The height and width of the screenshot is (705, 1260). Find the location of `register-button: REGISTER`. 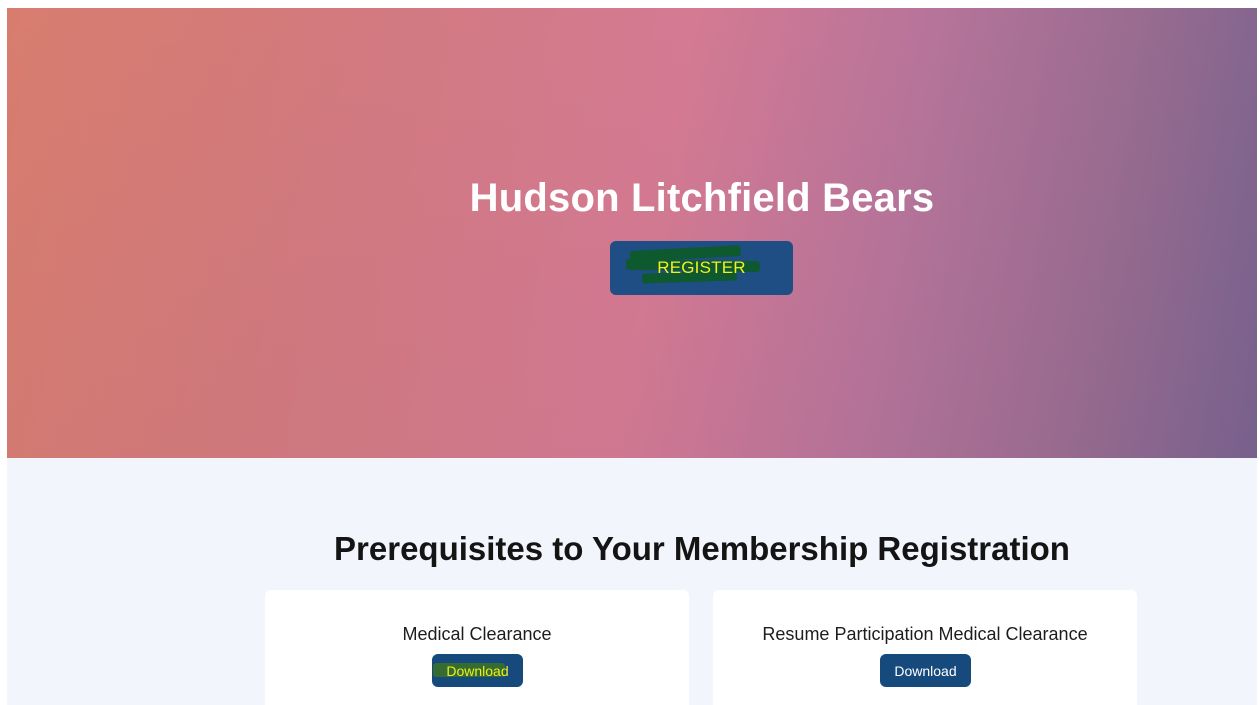

register-button: REGISTER is located at coordinates (701, 268).